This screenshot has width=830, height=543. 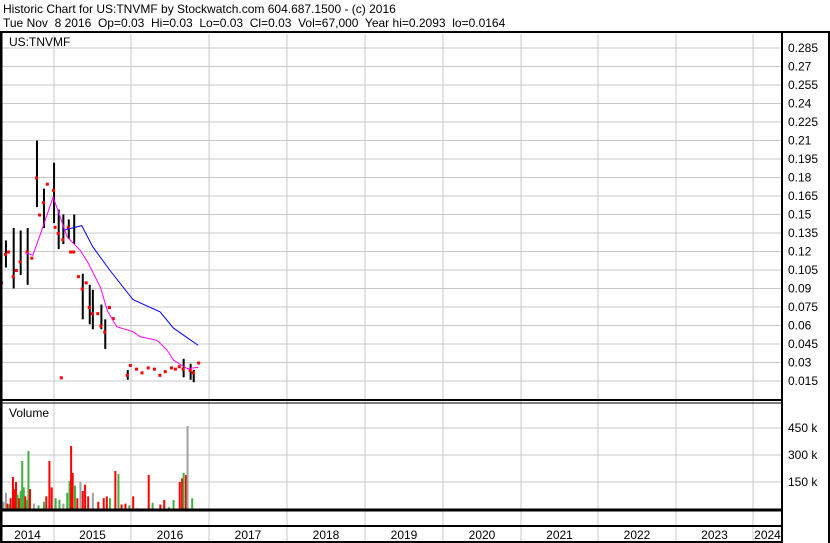 What do you see at coordinates (767, 535) in the screenshot?
I see `year-label: 2024` at bounding box center [767, 535].